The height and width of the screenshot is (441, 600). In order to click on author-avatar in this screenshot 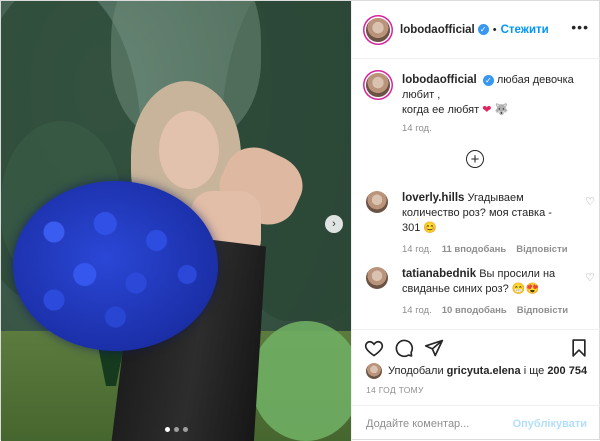, I will do `click(378, 29)`.